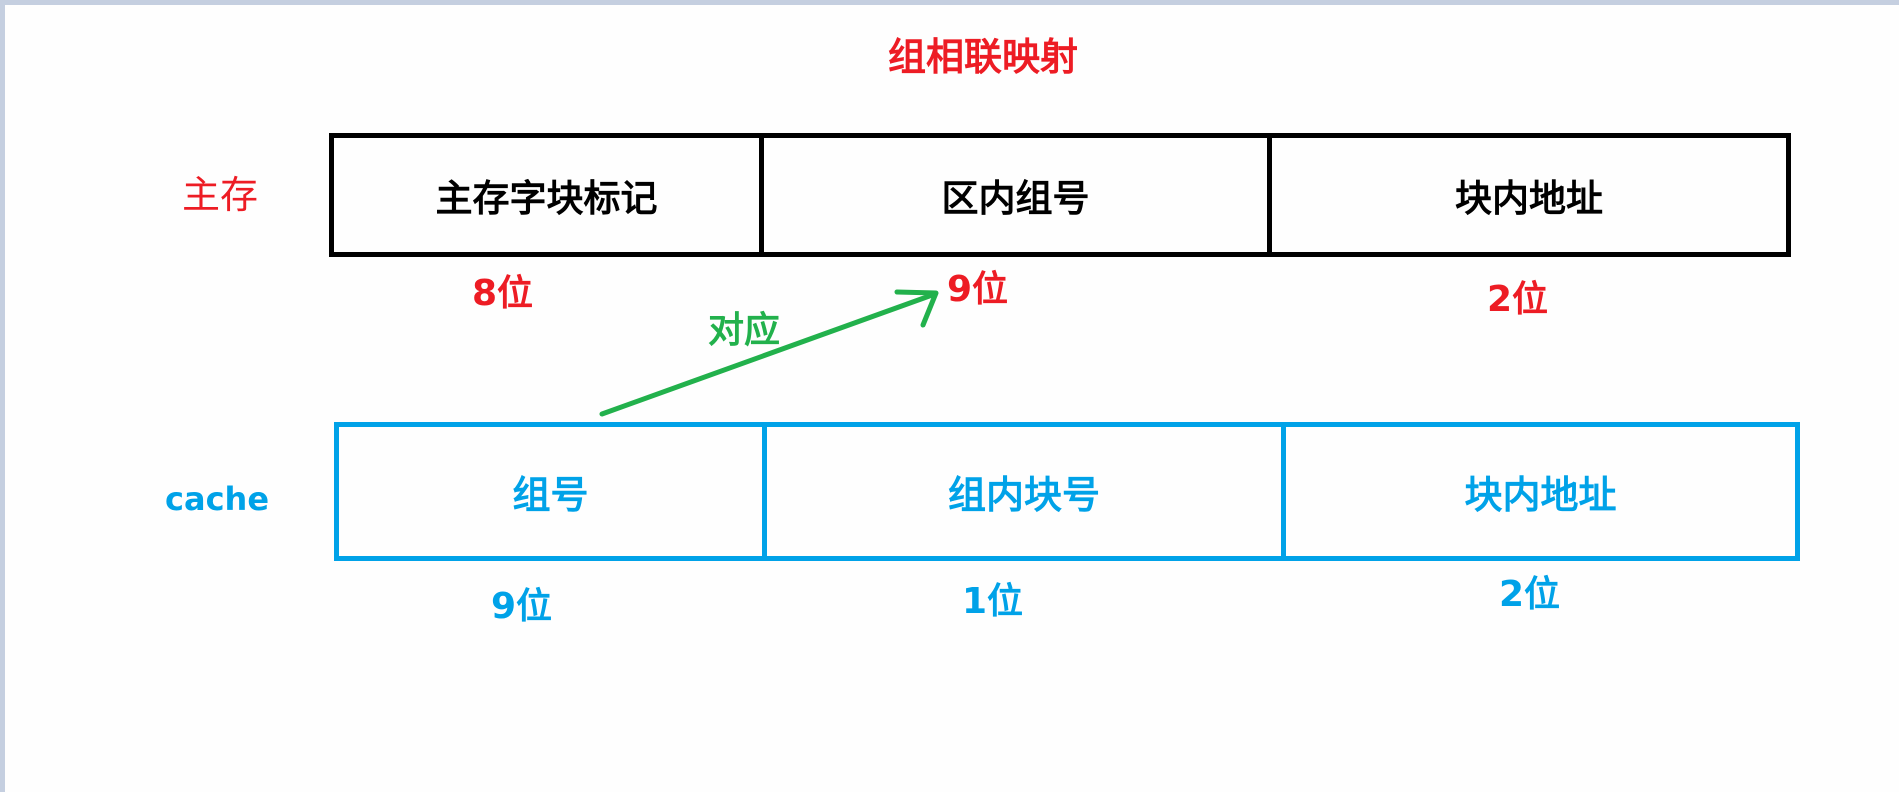 Image resolution: width=1899 pixels, height=792 pixels. What do you see at coordinates (220, 195) in the screenshot?
I see `main-memory-label: 主存` at bounding box center [220, 195].